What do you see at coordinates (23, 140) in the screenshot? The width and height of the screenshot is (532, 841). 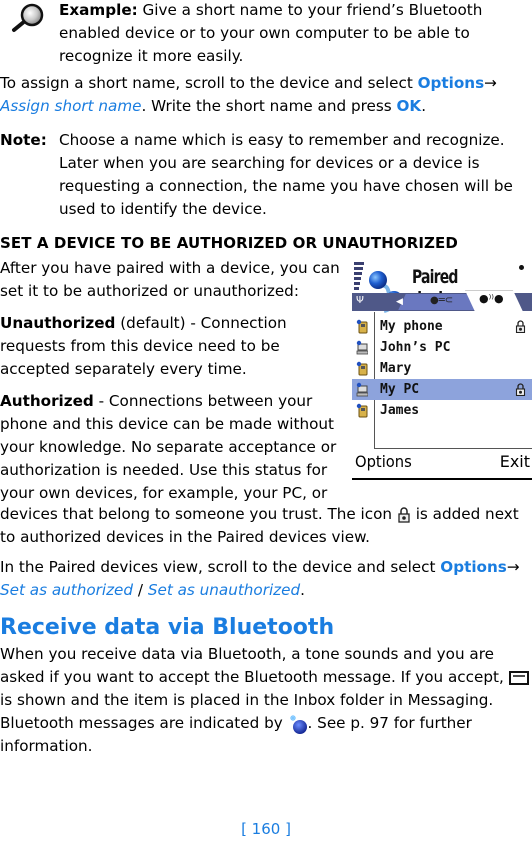 I see `note-label: Note:` at bounding box center [23, 140].